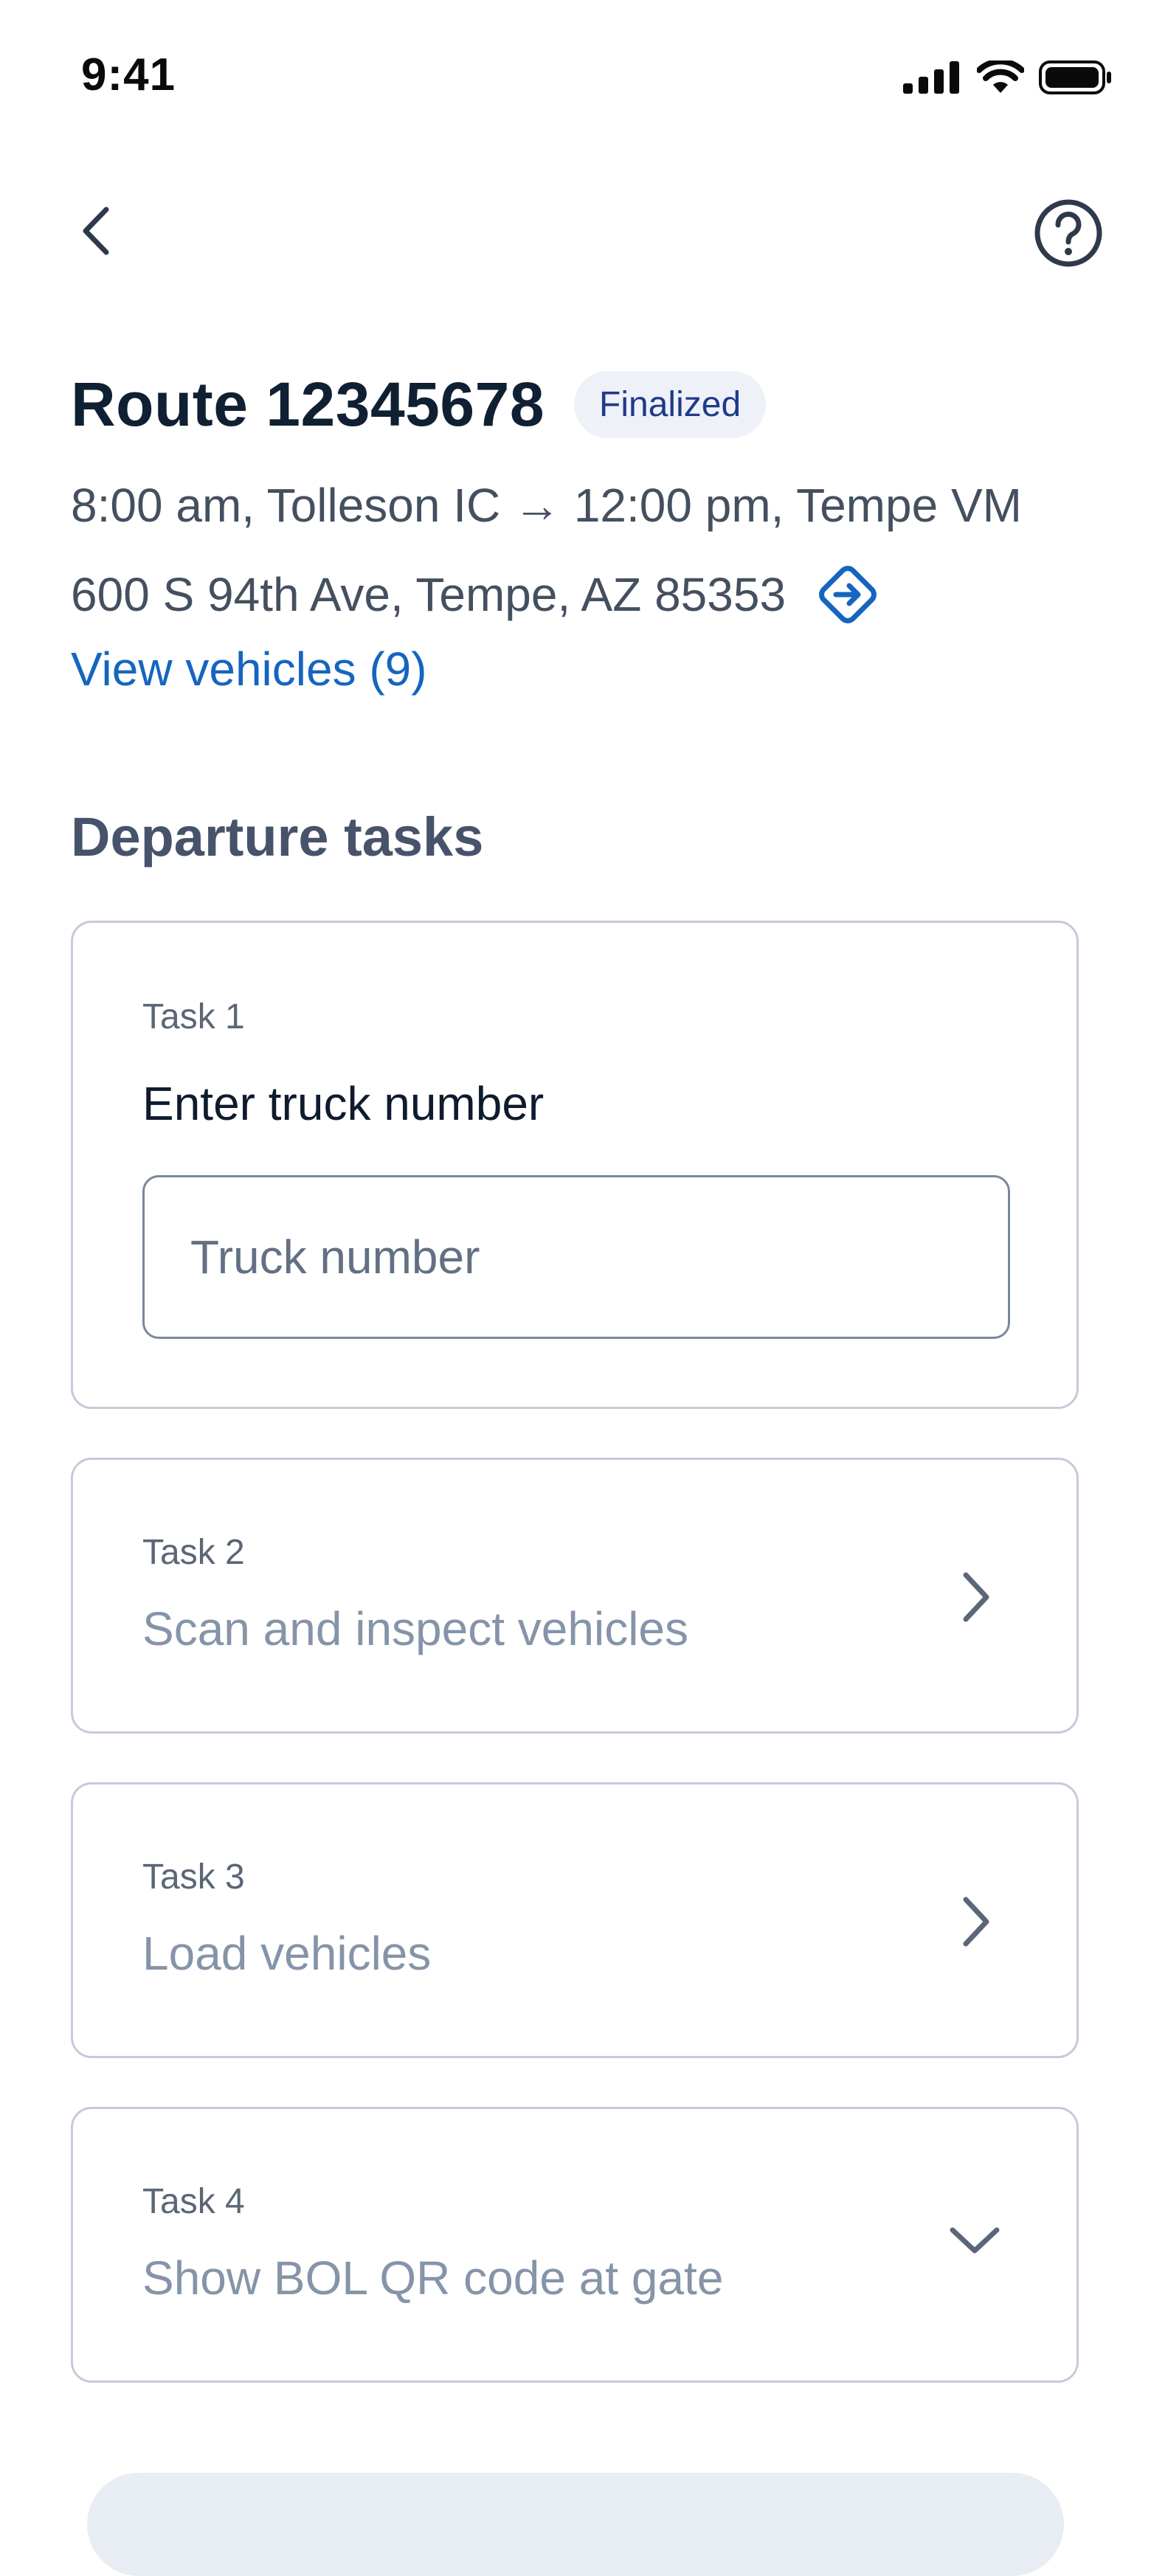 This screenshot has width=1151, height=2576. I want to click on task-title: Load vehicles, so click(287, 1954).